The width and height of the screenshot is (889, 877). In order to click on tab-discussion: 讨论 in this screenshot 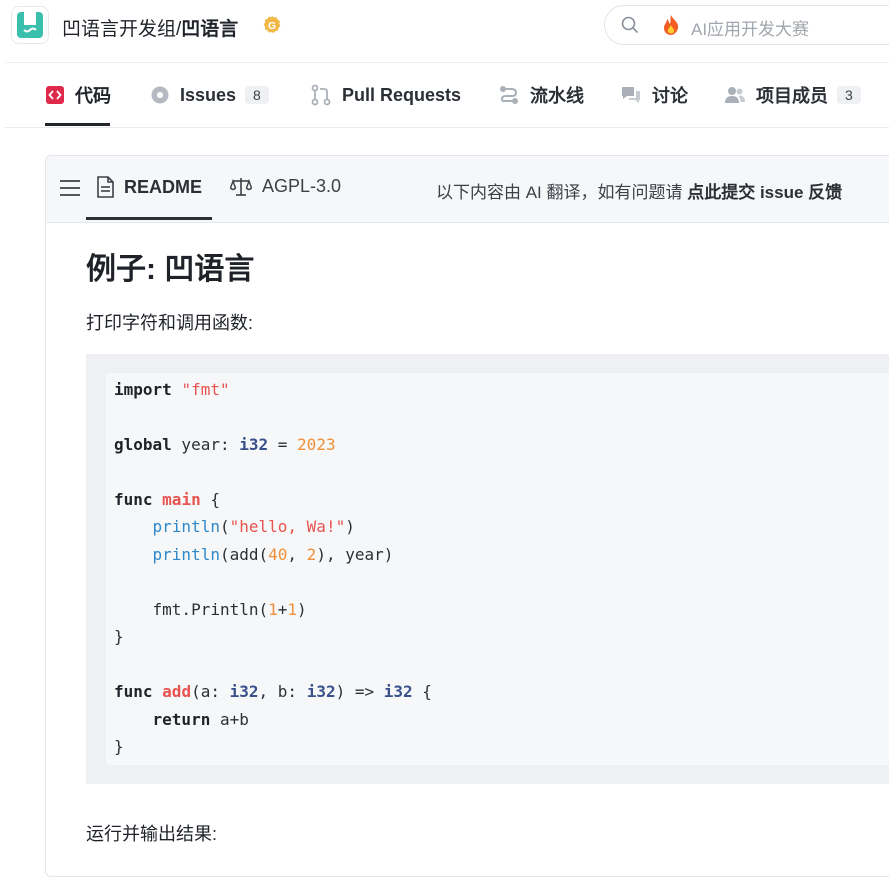, I will do `click(654, 95)`.